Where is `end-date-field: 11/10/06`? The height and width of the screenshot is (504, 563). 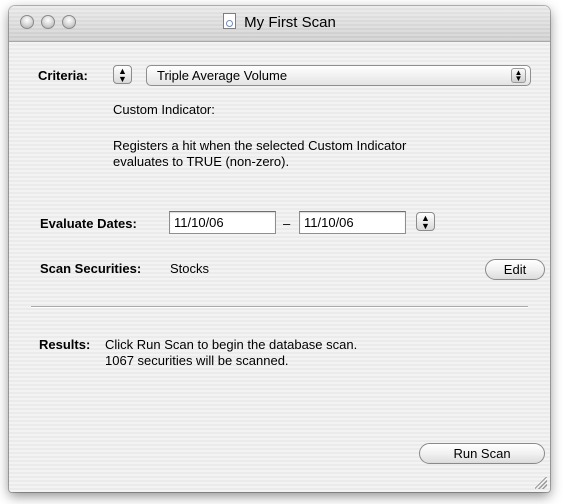 end-date-field: 11/10/06 is located at coordinates (352, 222).